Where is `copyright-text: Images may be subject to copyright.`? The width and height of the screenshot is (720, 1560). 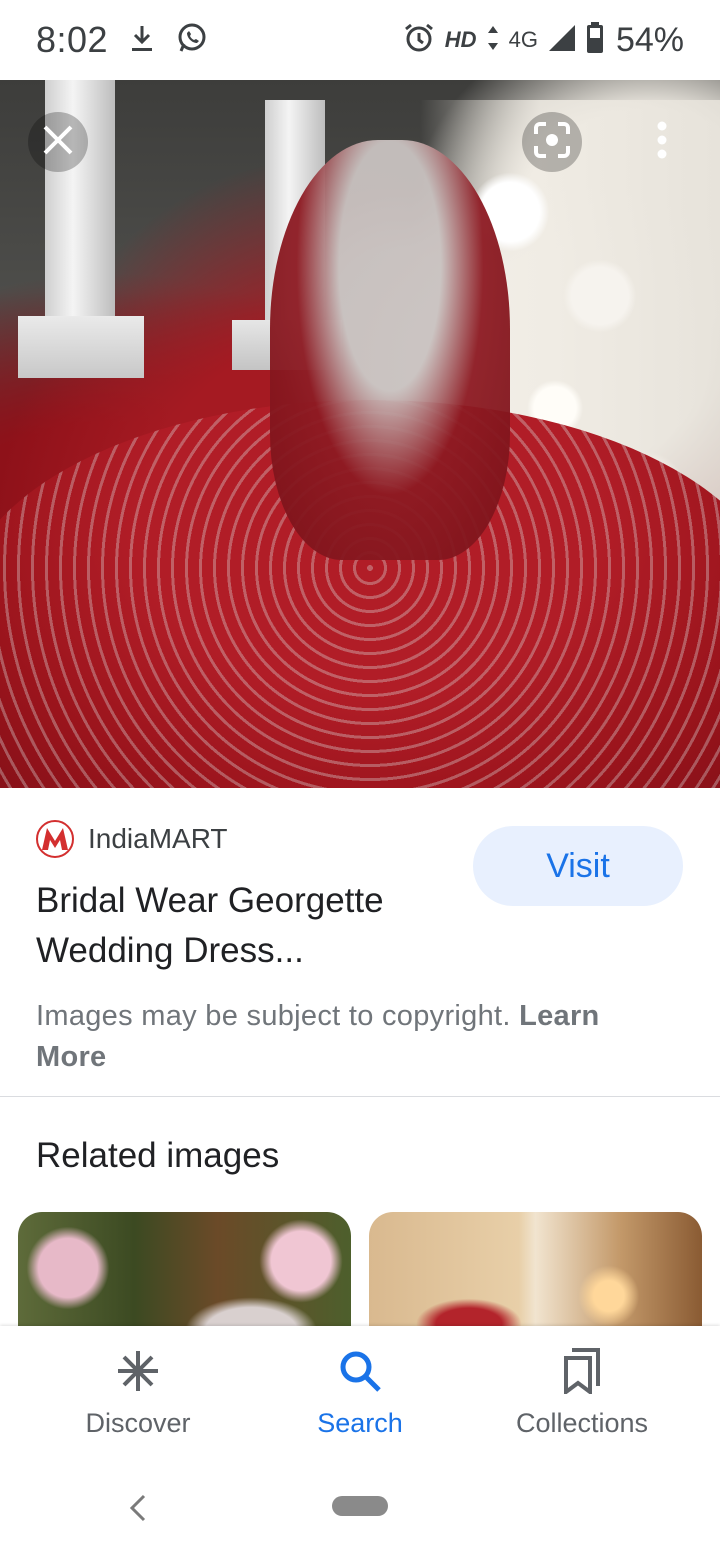
copyright-text: Images may be subject to copyright. is located at coordinates (278, 1016).